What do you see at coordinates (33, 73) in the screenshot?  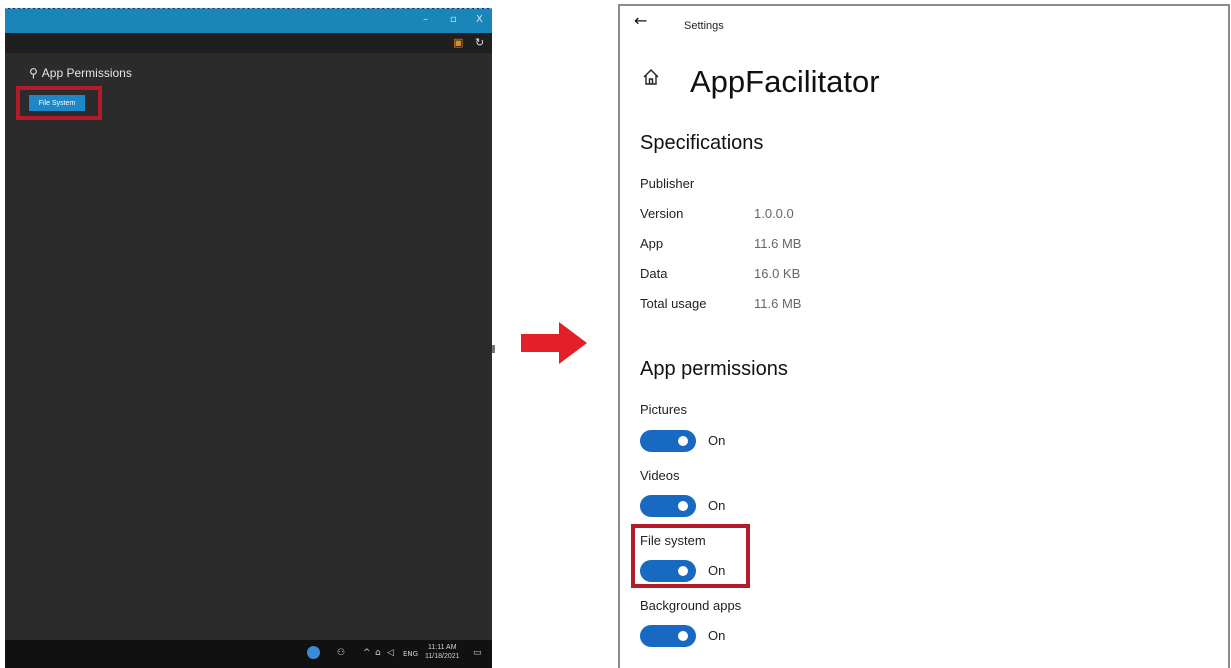 I see `search-icon: ⚲` at bounding box center [33, 73].